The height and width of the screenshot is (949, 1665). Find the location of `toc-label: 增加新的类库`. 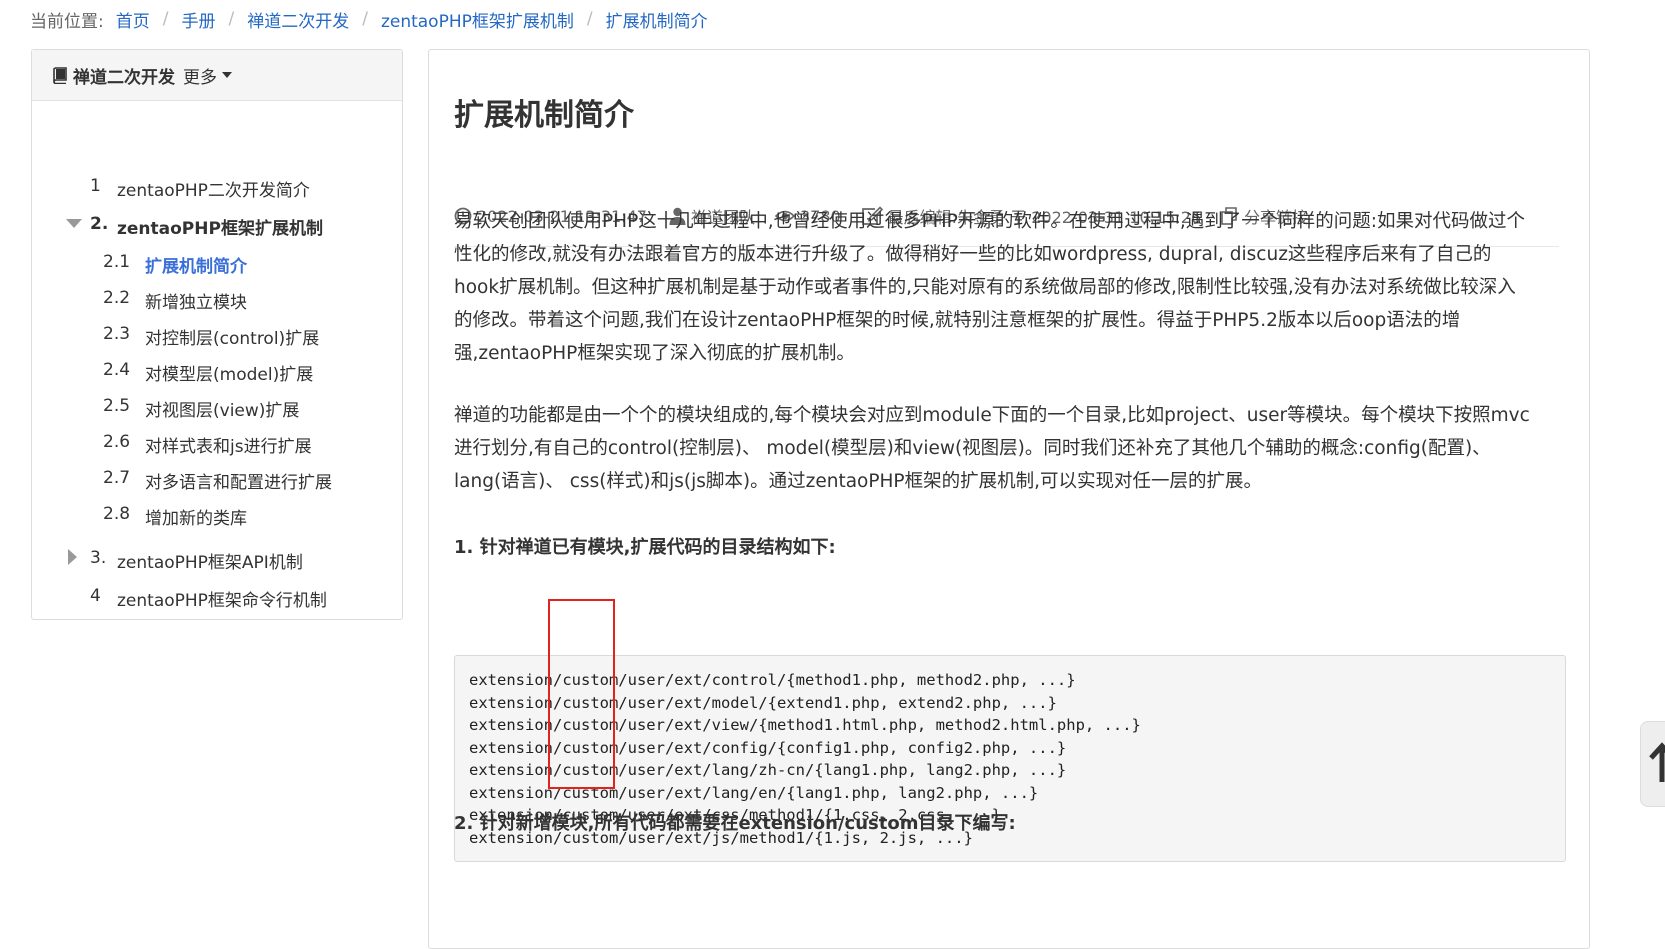

toc-label: 增加新的类库 is located at coordinates (196, 519).